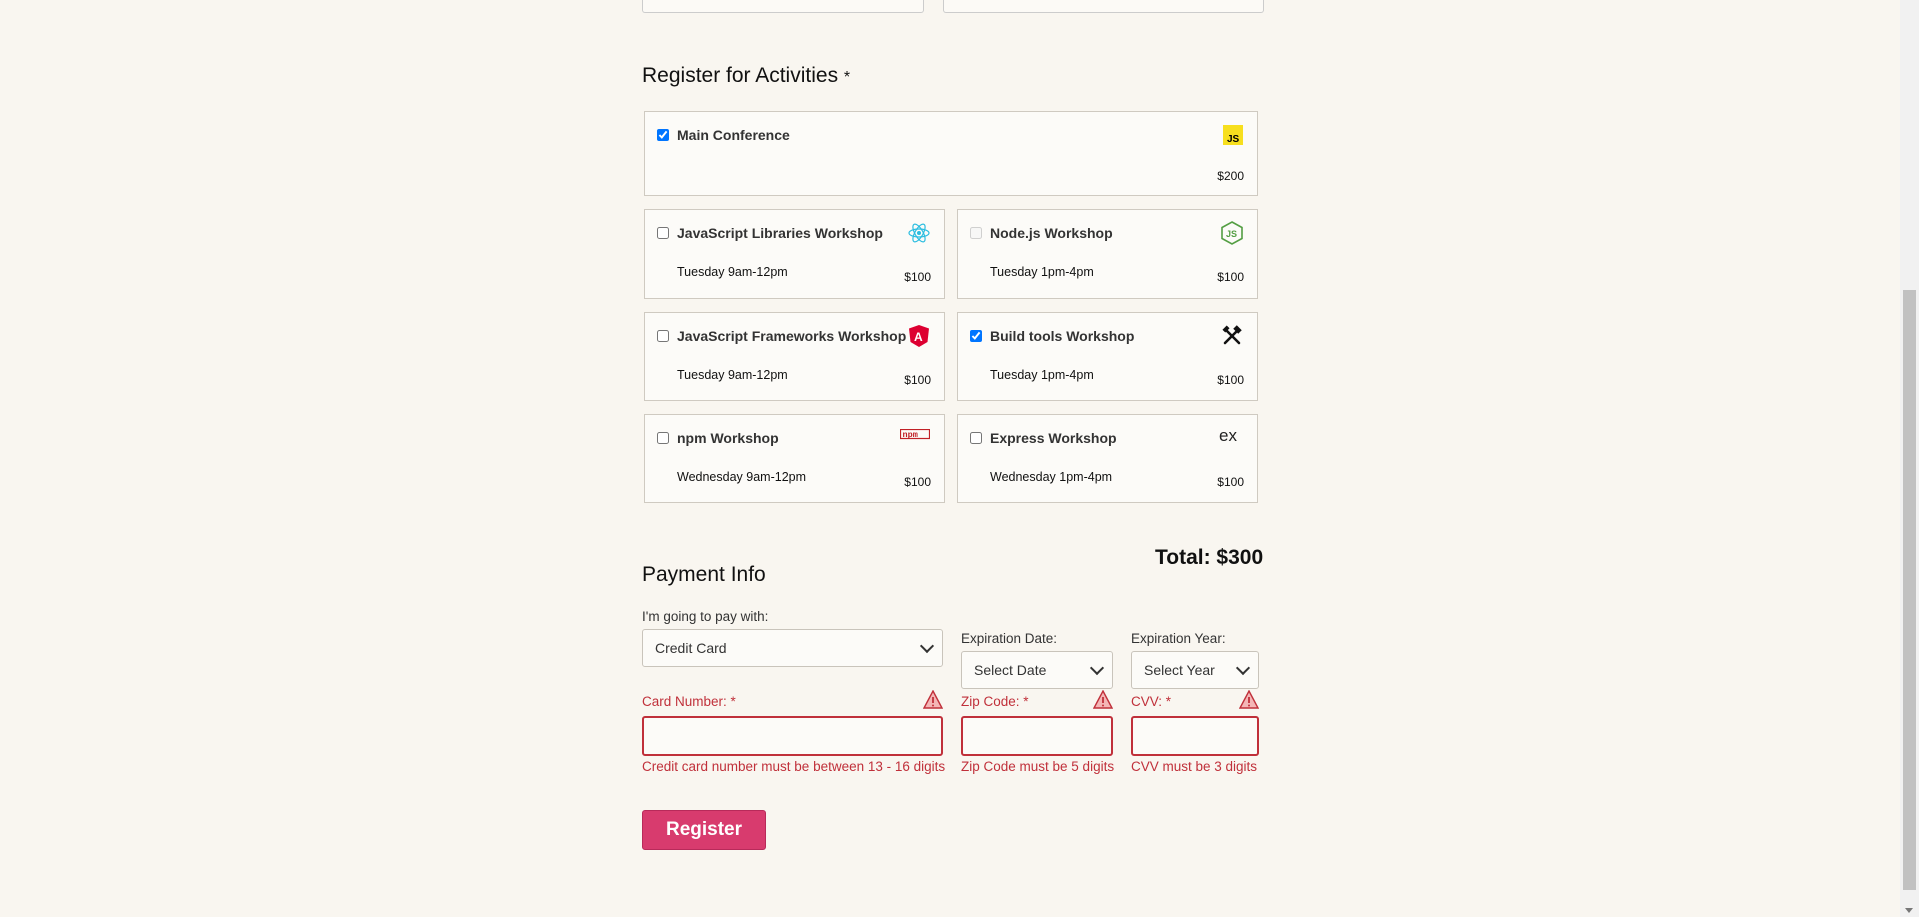  I want to click on cvv-label: CVV: *, so click(1151, 701).